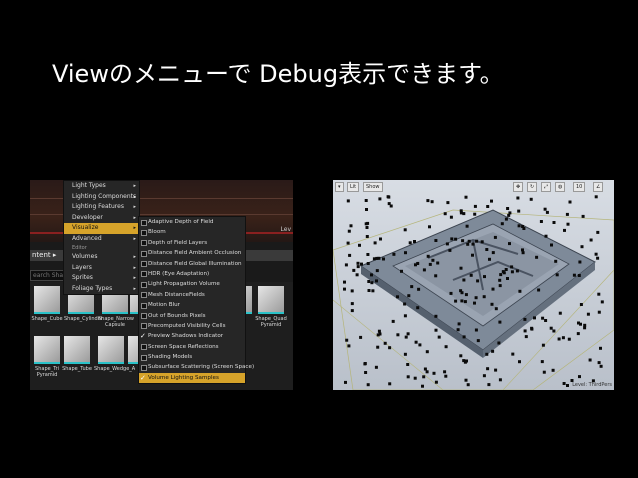  Describe the element at coordinates (101, 197) in the screenshot. I see `menu-item: Lighting Components ▸` at that location.